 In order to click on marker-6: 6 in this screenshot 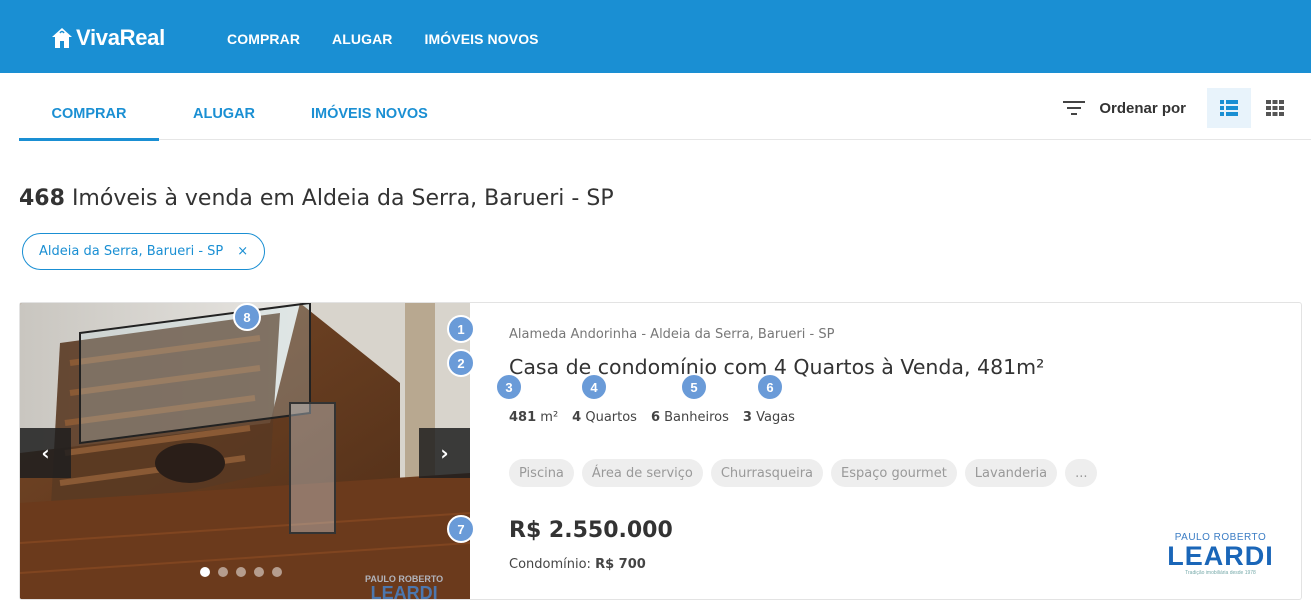, I will do `click(770, 387)`.